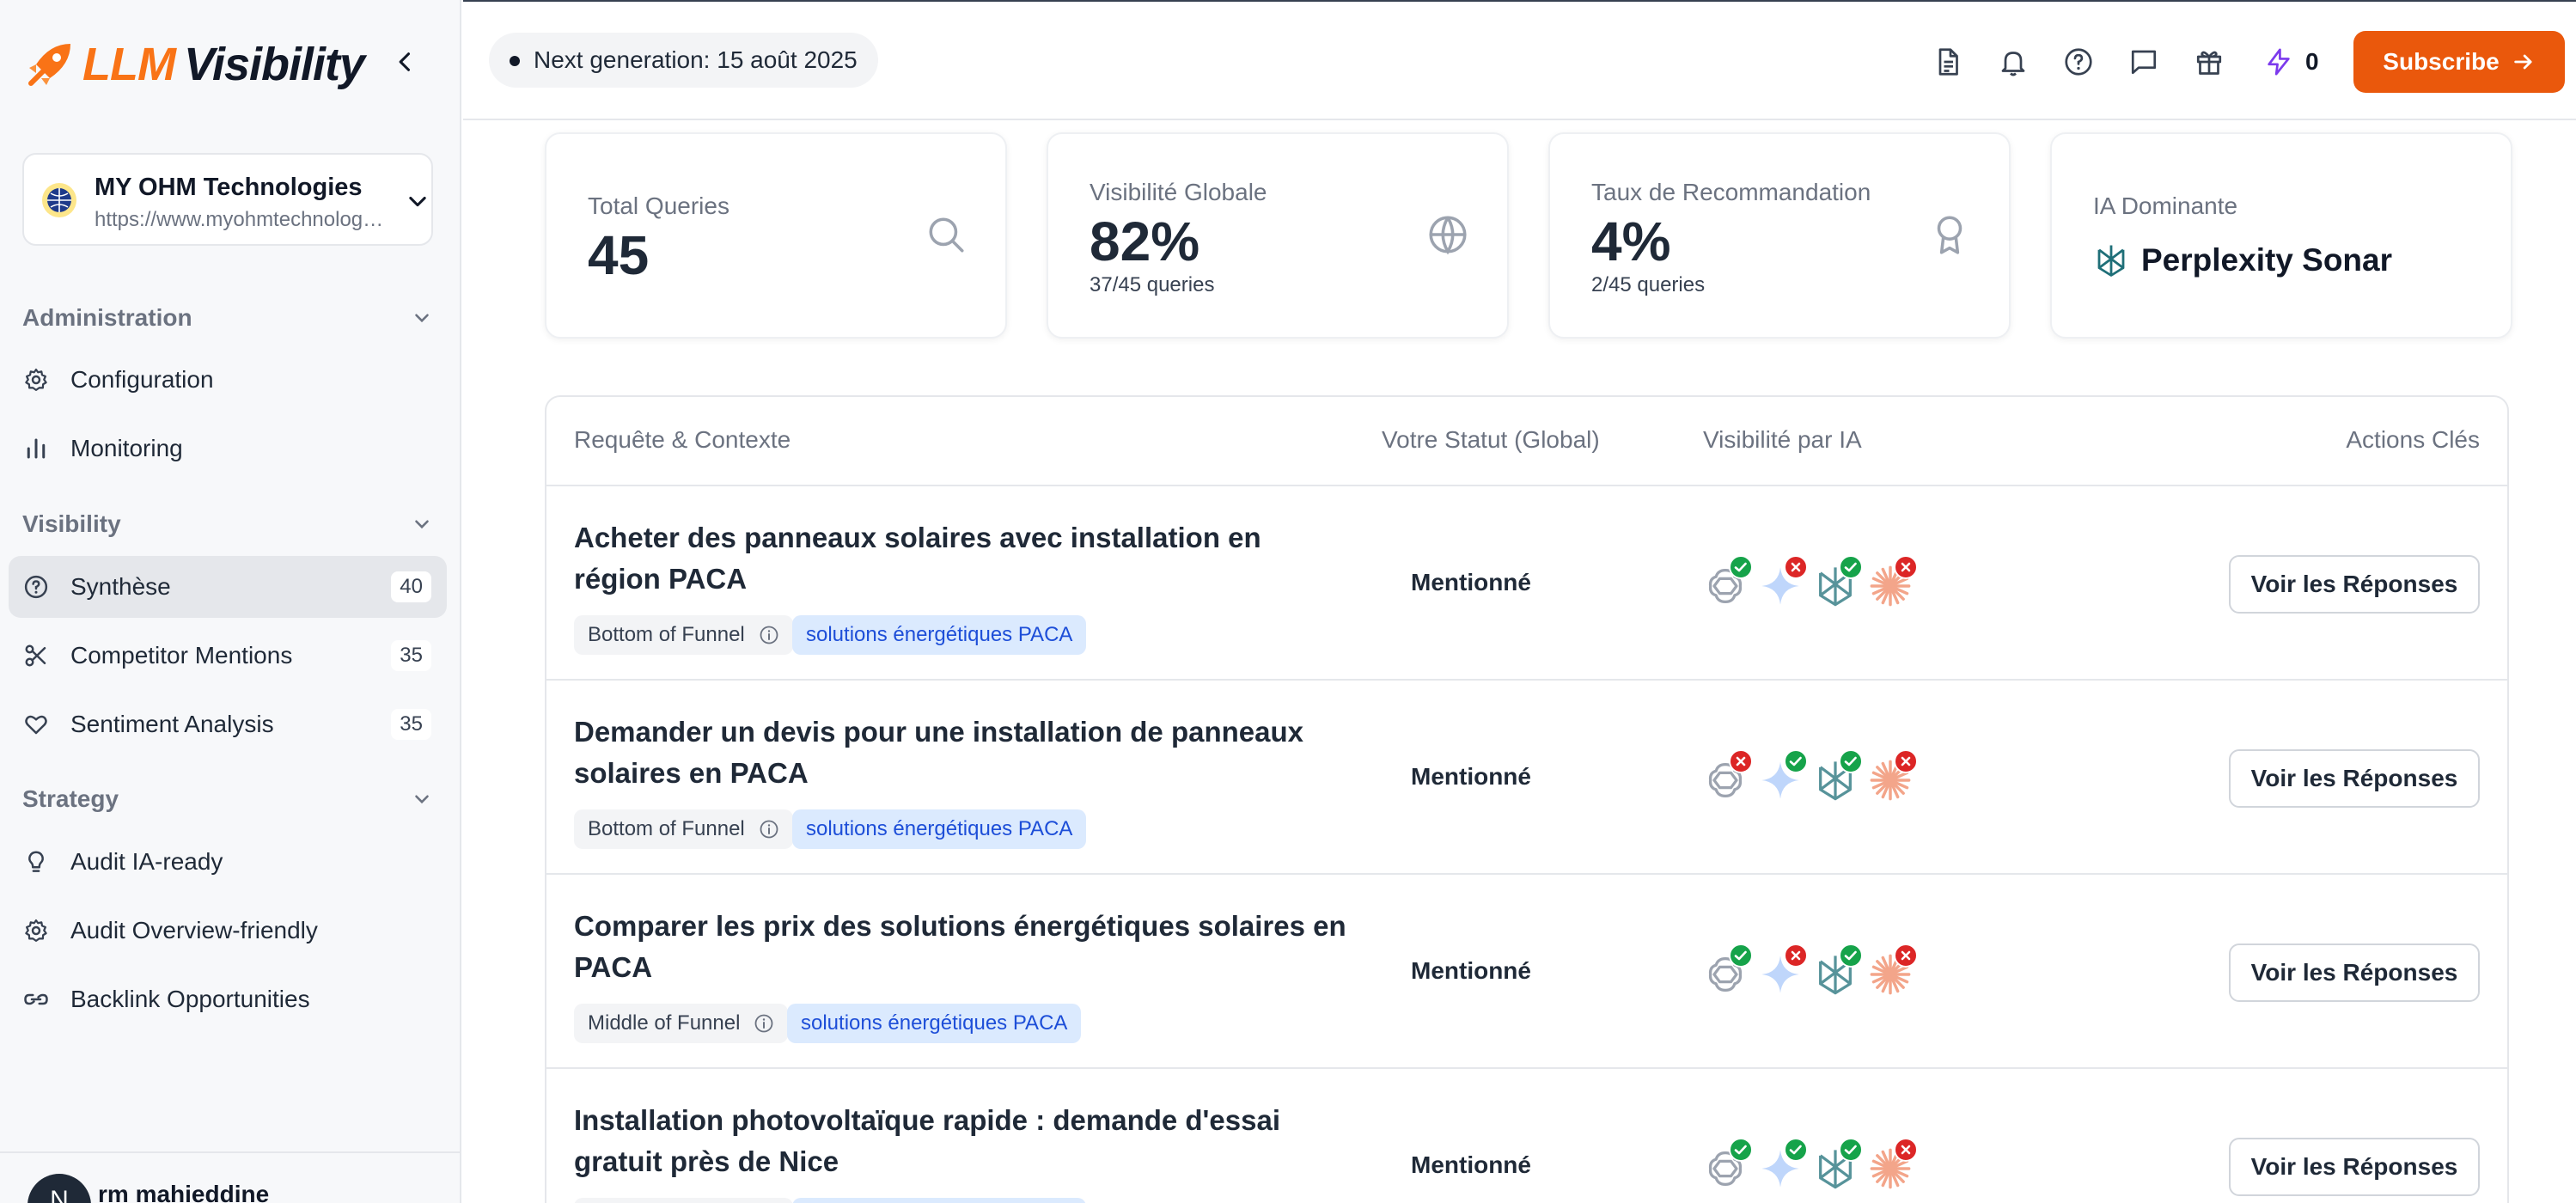 Image resolution: width=2576 pixels, height=1203 pixels. I want to click on chevron-left-icon, so click(405, 62).